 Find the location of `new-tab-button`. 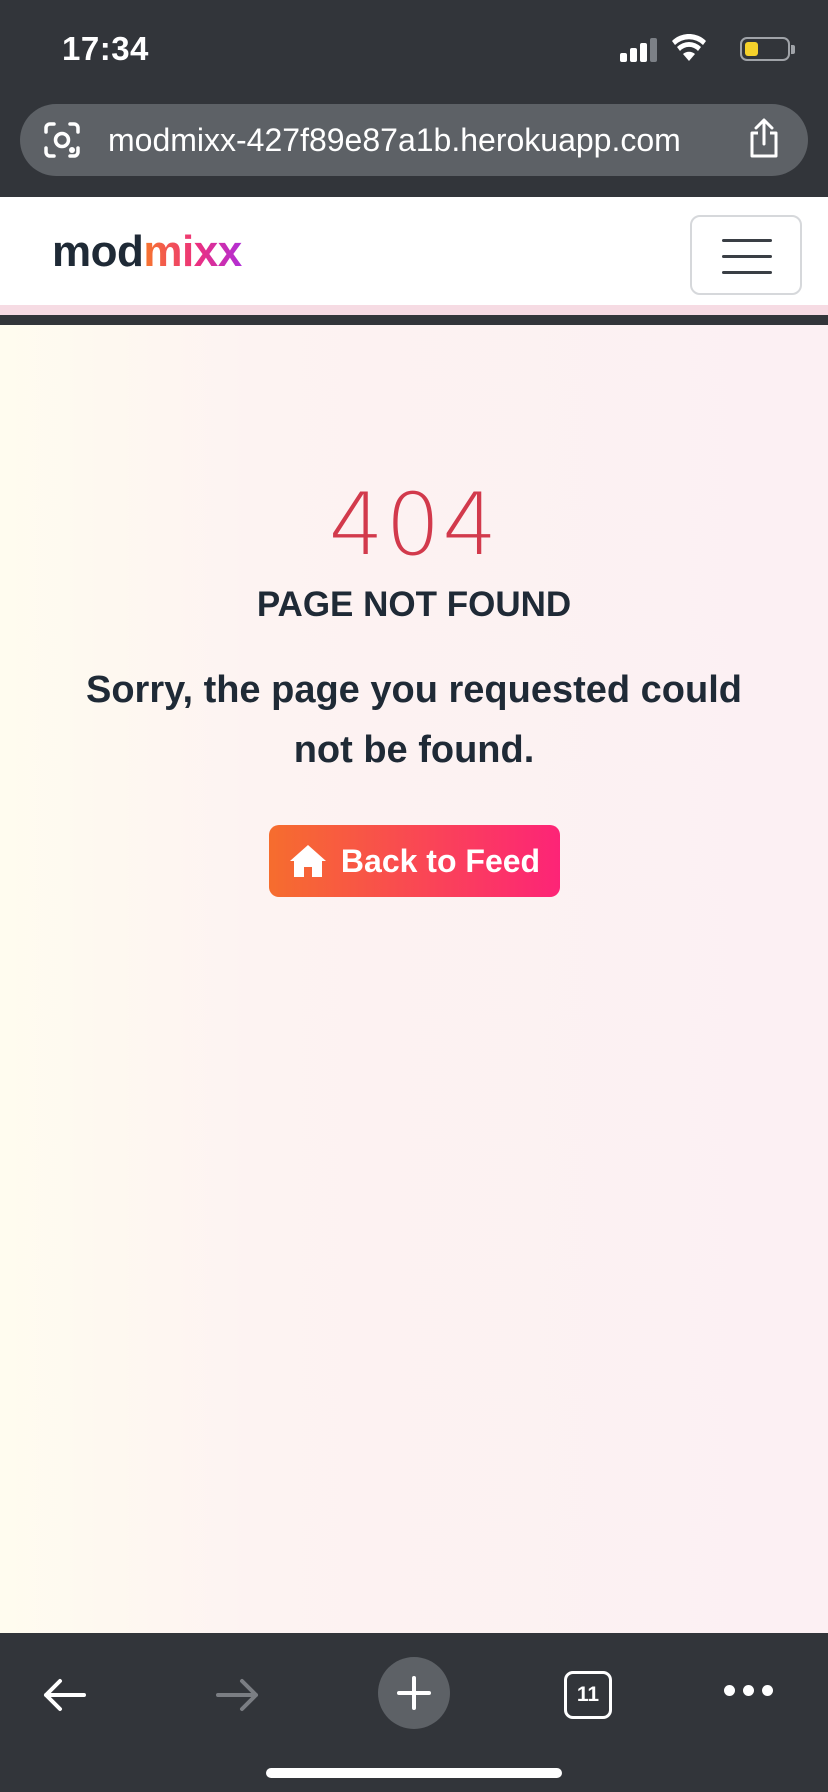

new-tab-button is located at coordinates (414, 1693).